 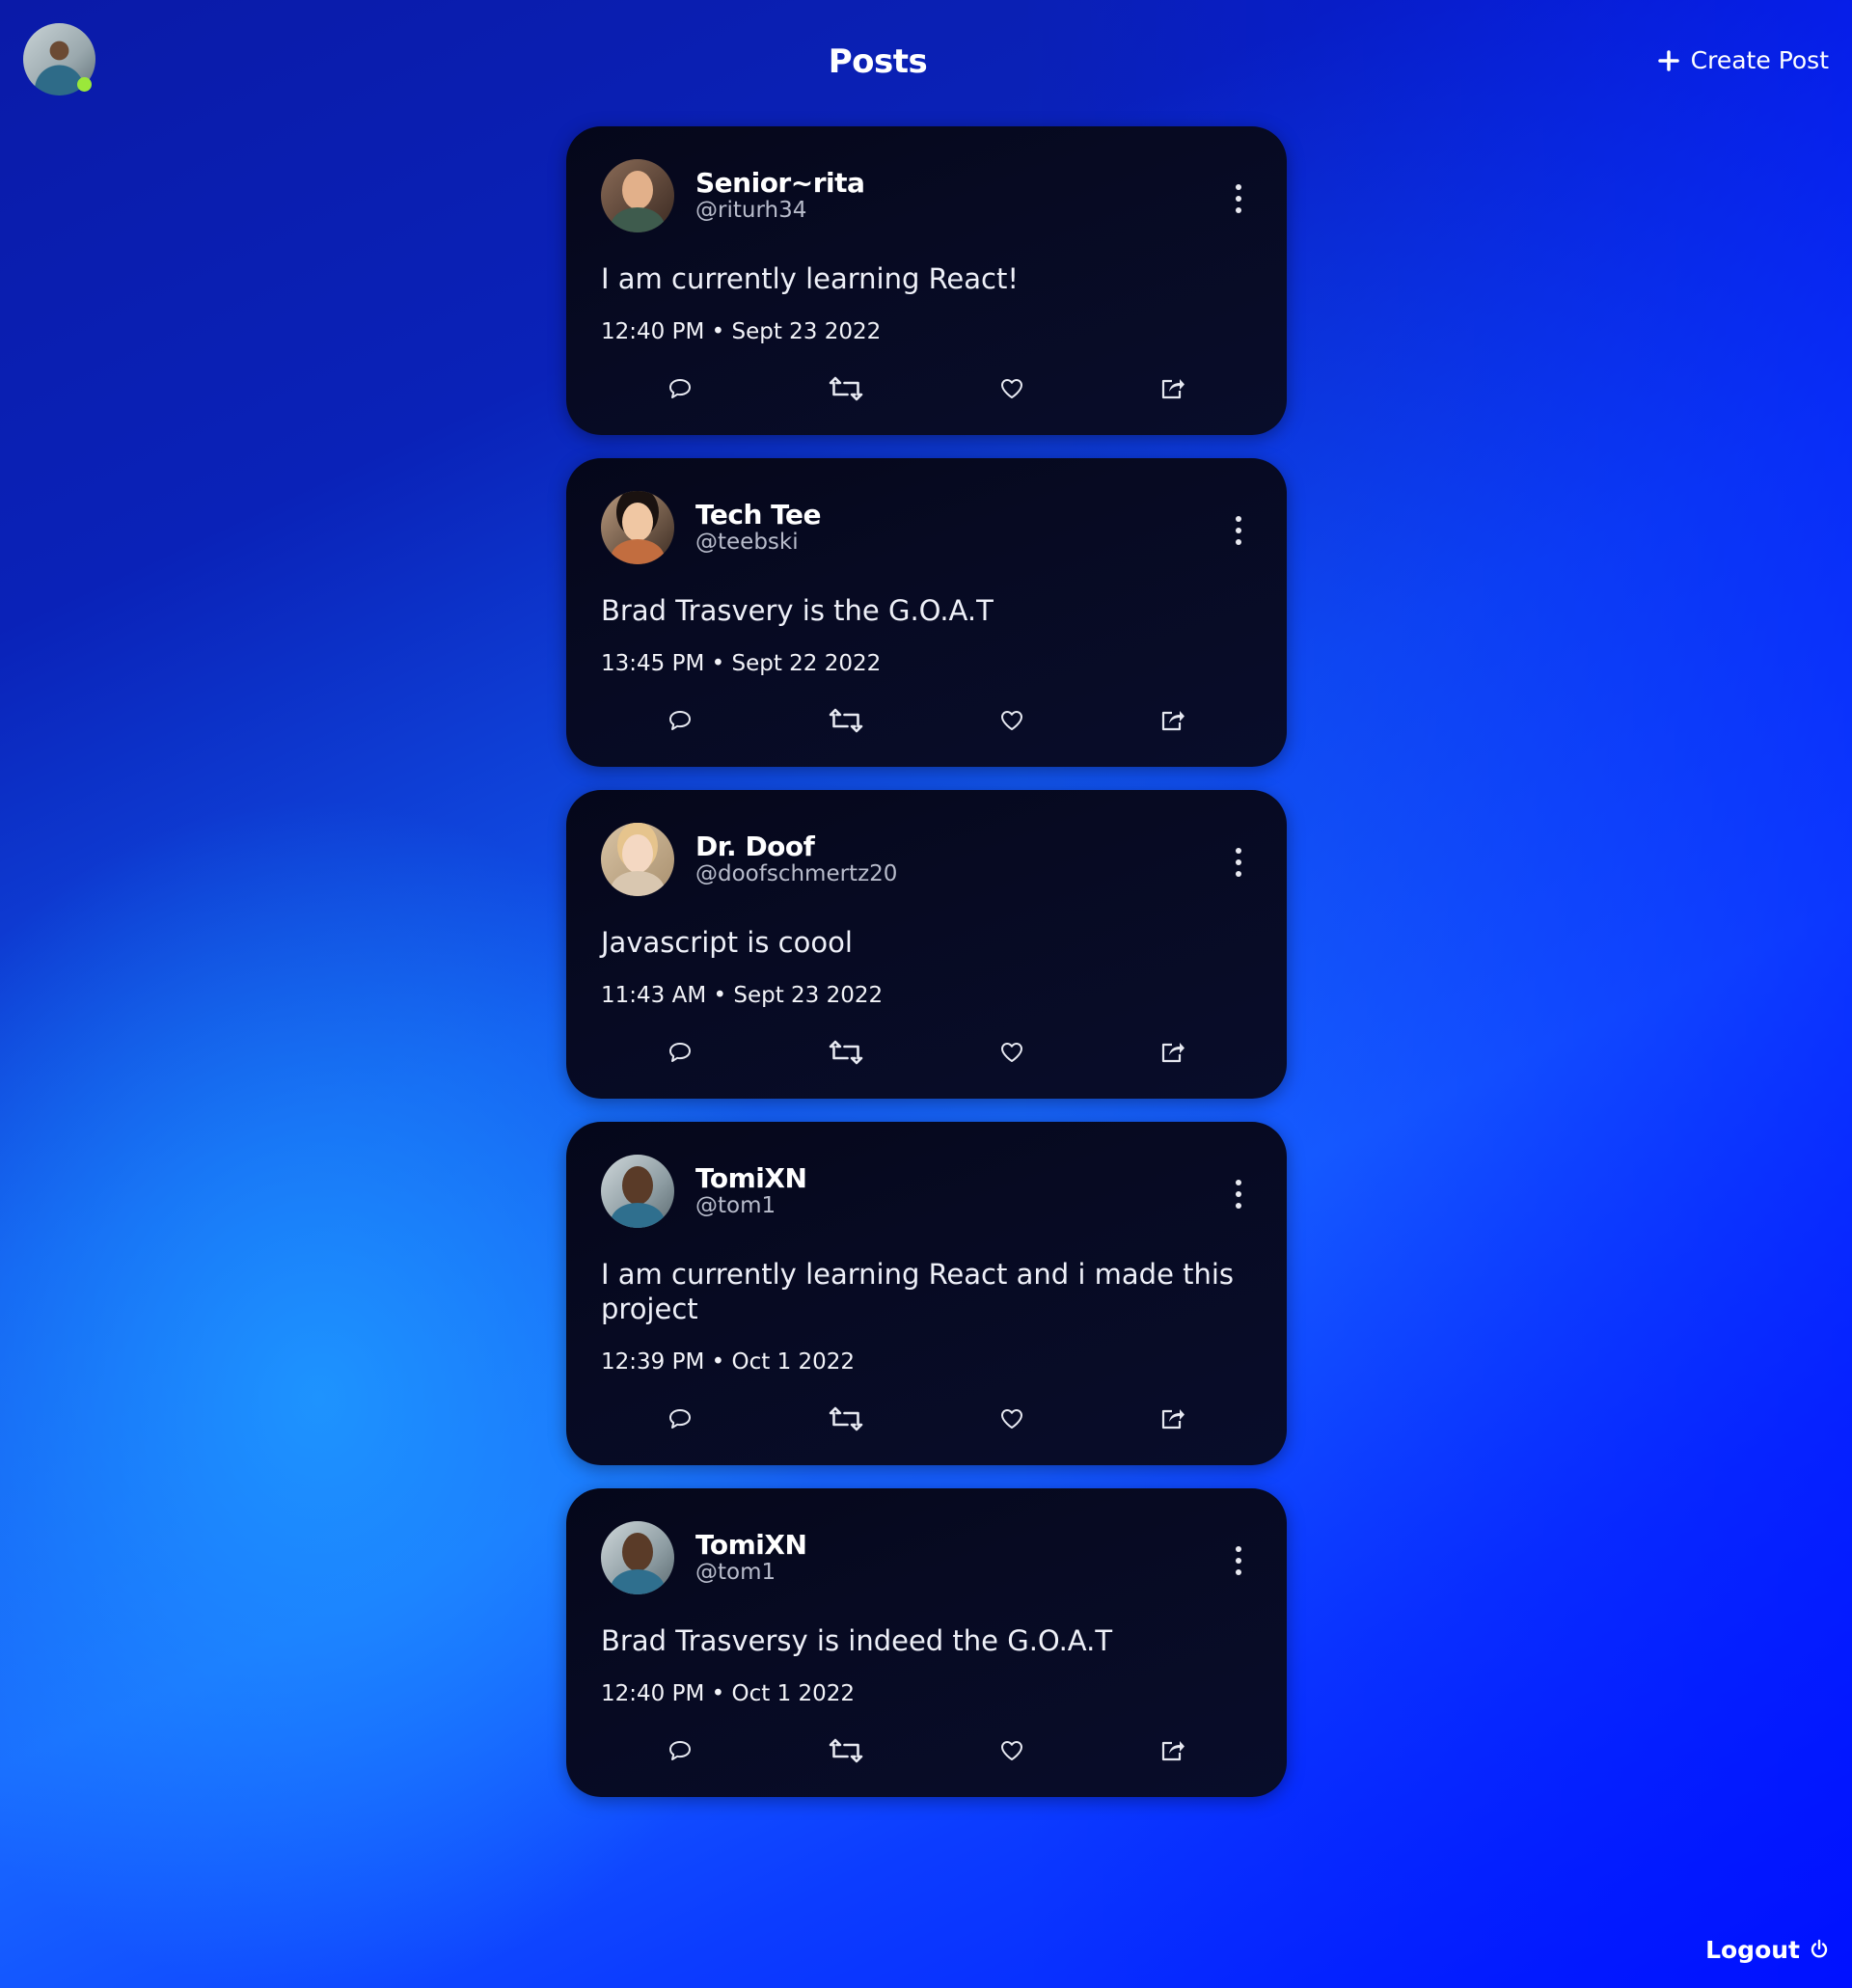 I want to click on create-post-button: Create Post, so click(x=1743, y=60).